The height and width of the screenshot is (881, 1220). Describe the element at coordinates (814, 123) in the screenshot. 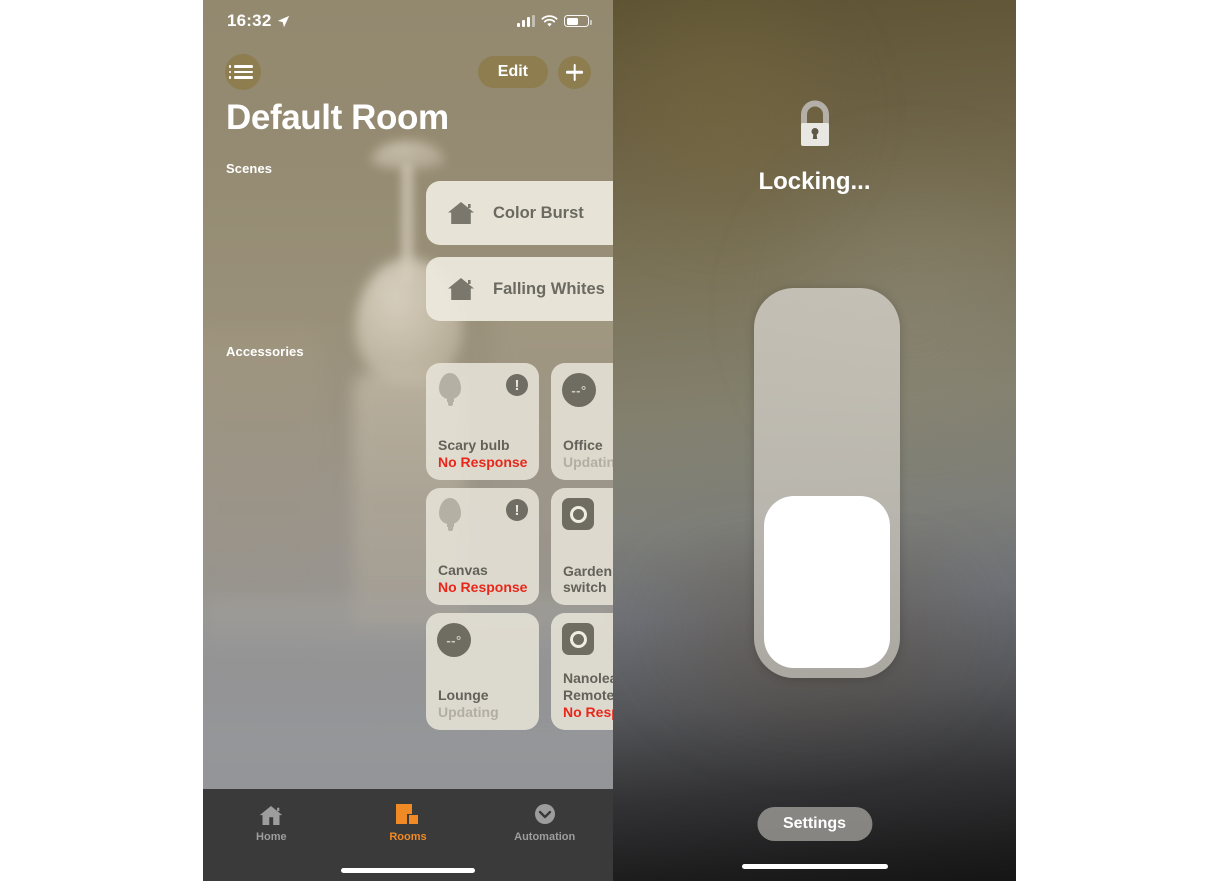

I see `locked-padlock-icon` at that location.